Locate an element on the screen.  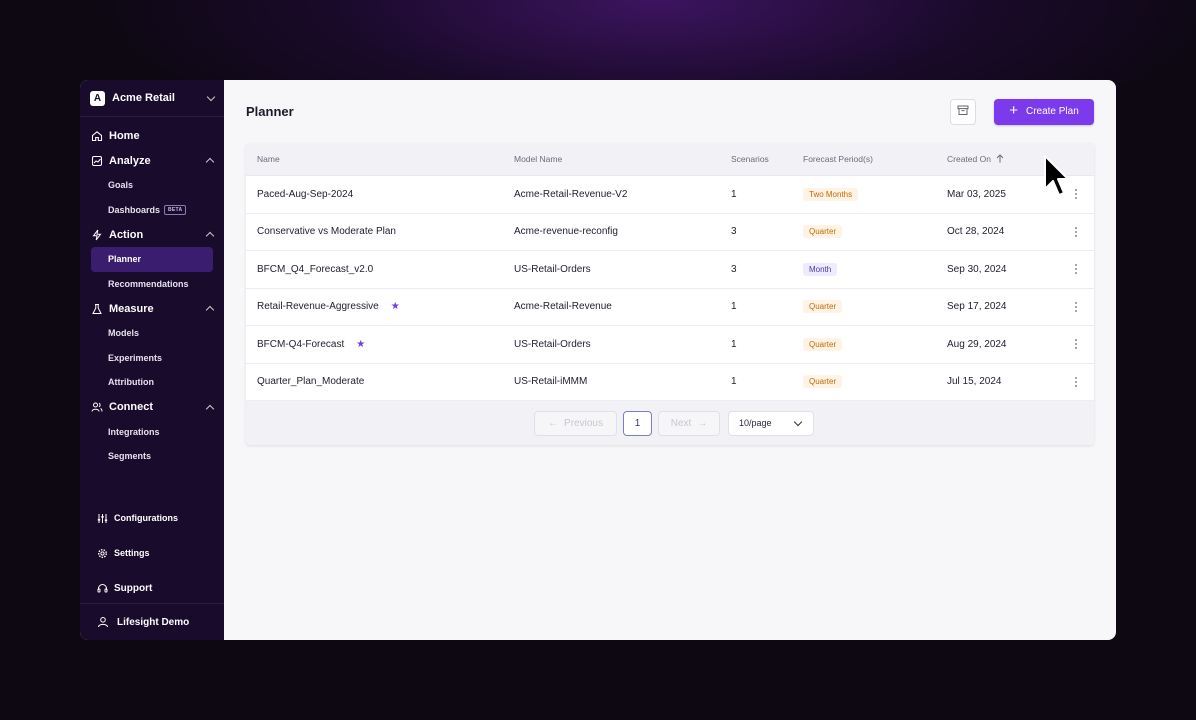
sidebar-item-integrations: Integrations is located at coordinates (152, 432).